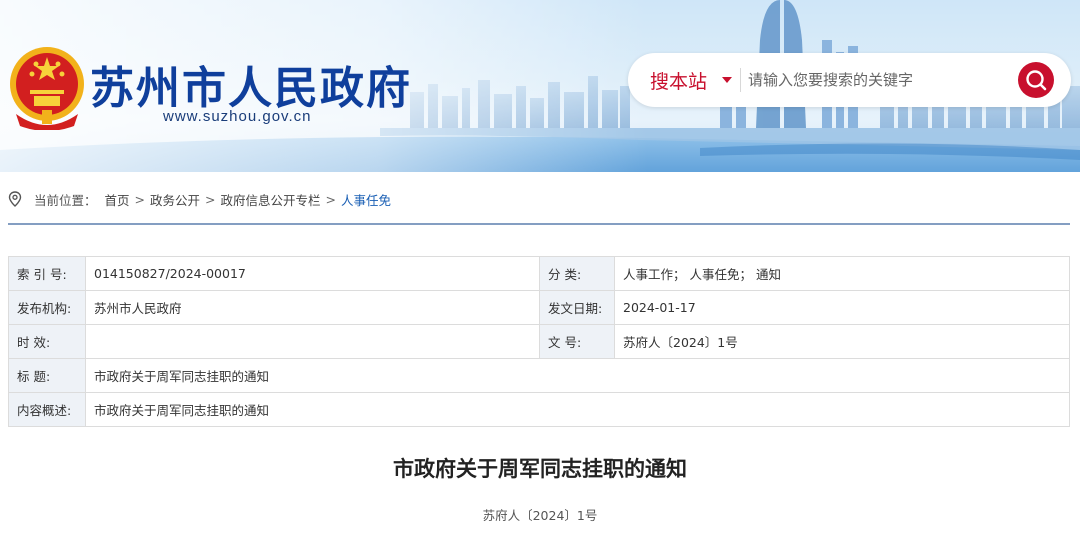 The width and height of the screenshot is (1080, 540). I want to click on table-row: 标 题: 市政府关于周军同志挂职的通知, so click(539, 375).